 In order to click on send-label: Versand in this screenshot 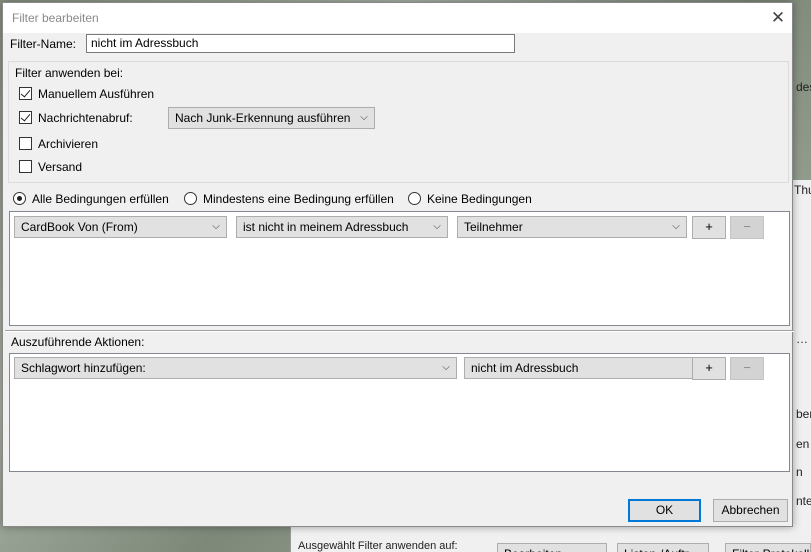, I will do `click(60, 167)`.